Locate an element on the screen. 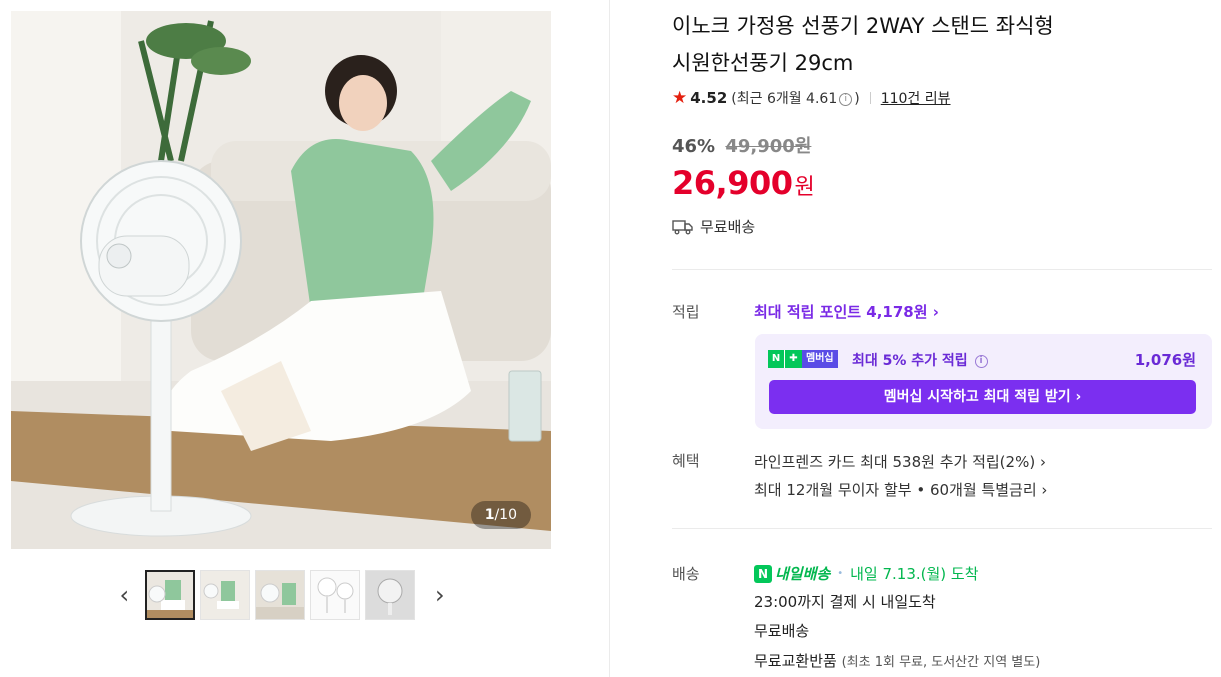  rating-row: ★ 4.52 (최근 6개월 4.61 i) 110건 리뷰 is located at coordinates (811, 98).